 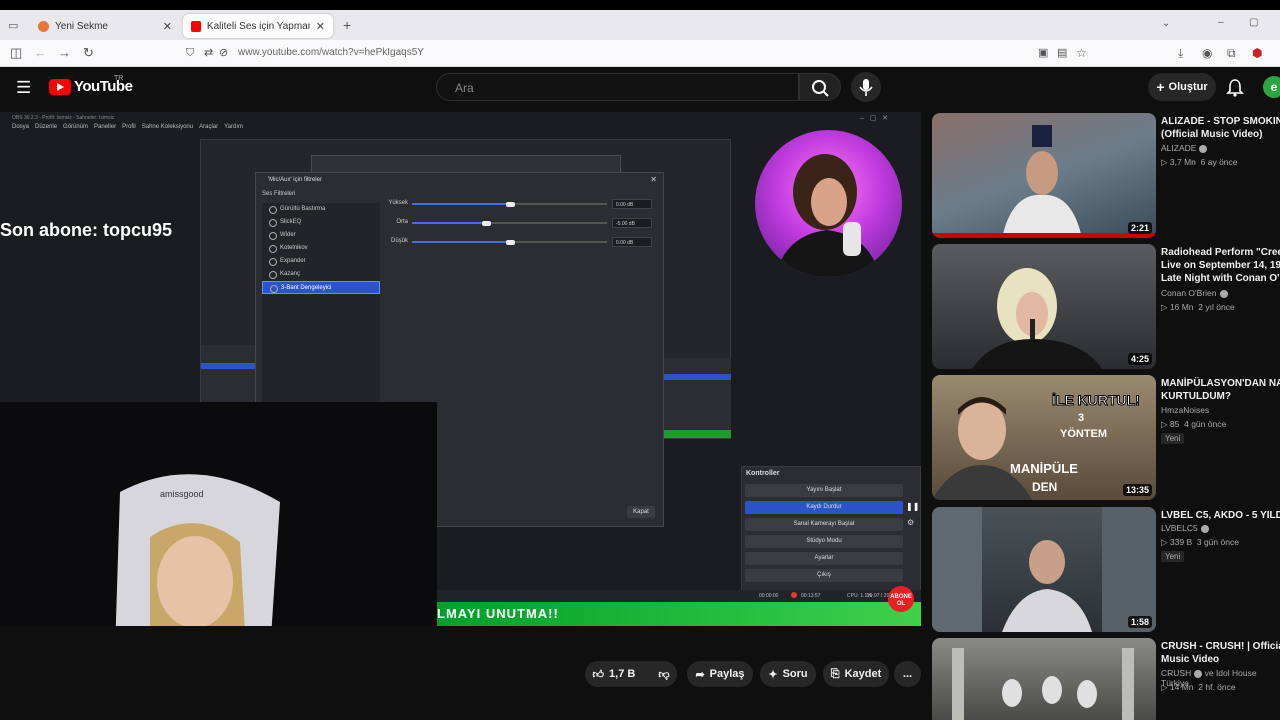 What do you see at coordinates (1083, 433) in the screenshot?
I see `thumbnail-text: YÖNTEM` at bounding box center [1083, 433].